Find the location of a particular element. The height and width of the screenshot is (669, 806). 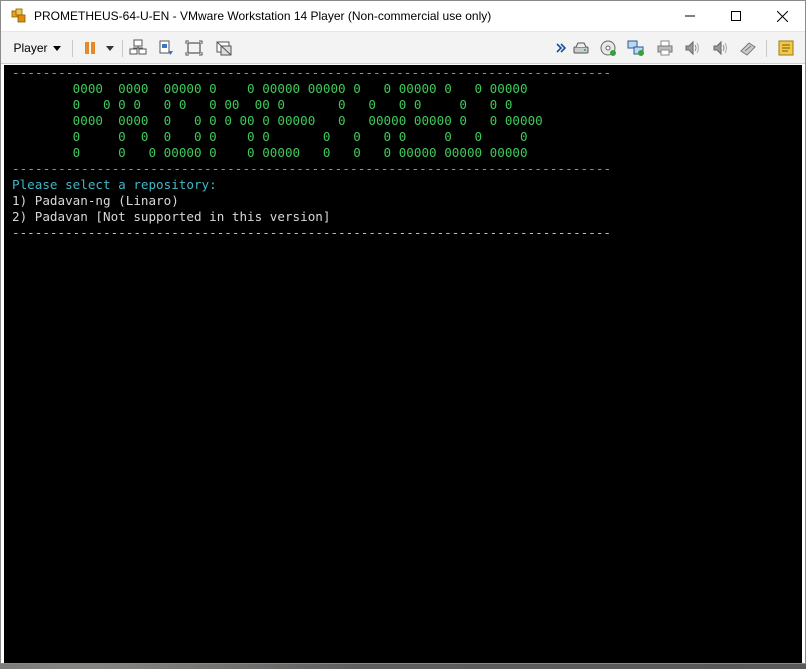

message-log-button is located at coordinates (786, 48).